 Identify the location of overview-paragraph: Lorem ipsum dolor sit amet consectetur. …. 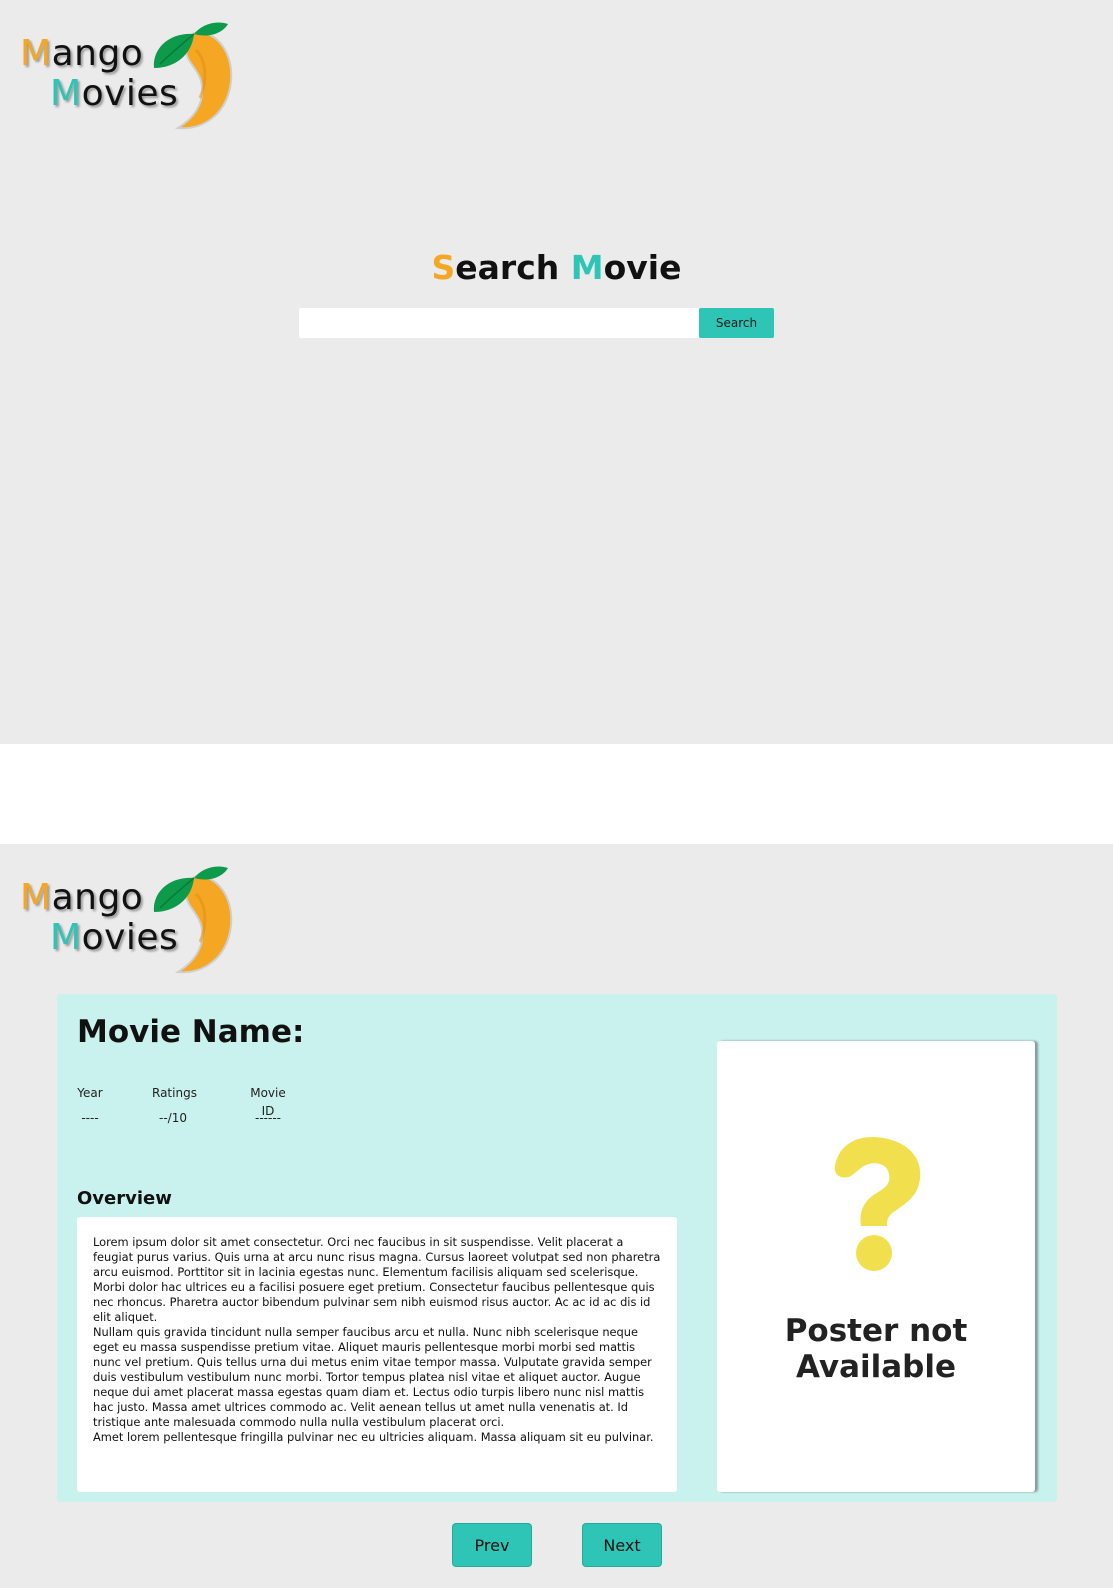
(377, 1279).